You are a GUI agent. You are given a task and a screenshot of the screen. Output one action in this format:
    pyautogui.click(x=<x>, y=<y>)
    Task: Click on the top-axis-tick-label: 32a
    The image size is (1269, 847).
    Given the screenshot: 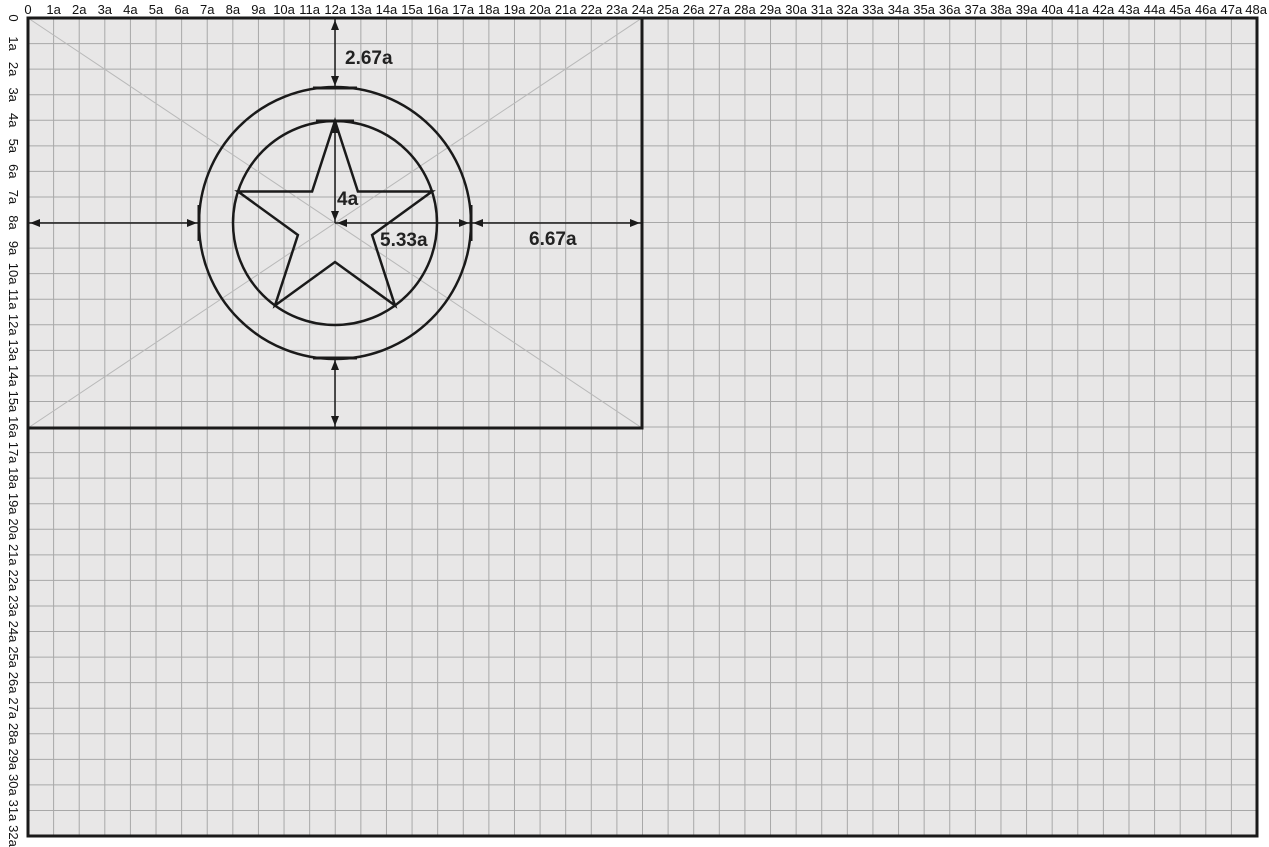 What is the action you would take?
    pyautogui.click(x=847, y=9)
    